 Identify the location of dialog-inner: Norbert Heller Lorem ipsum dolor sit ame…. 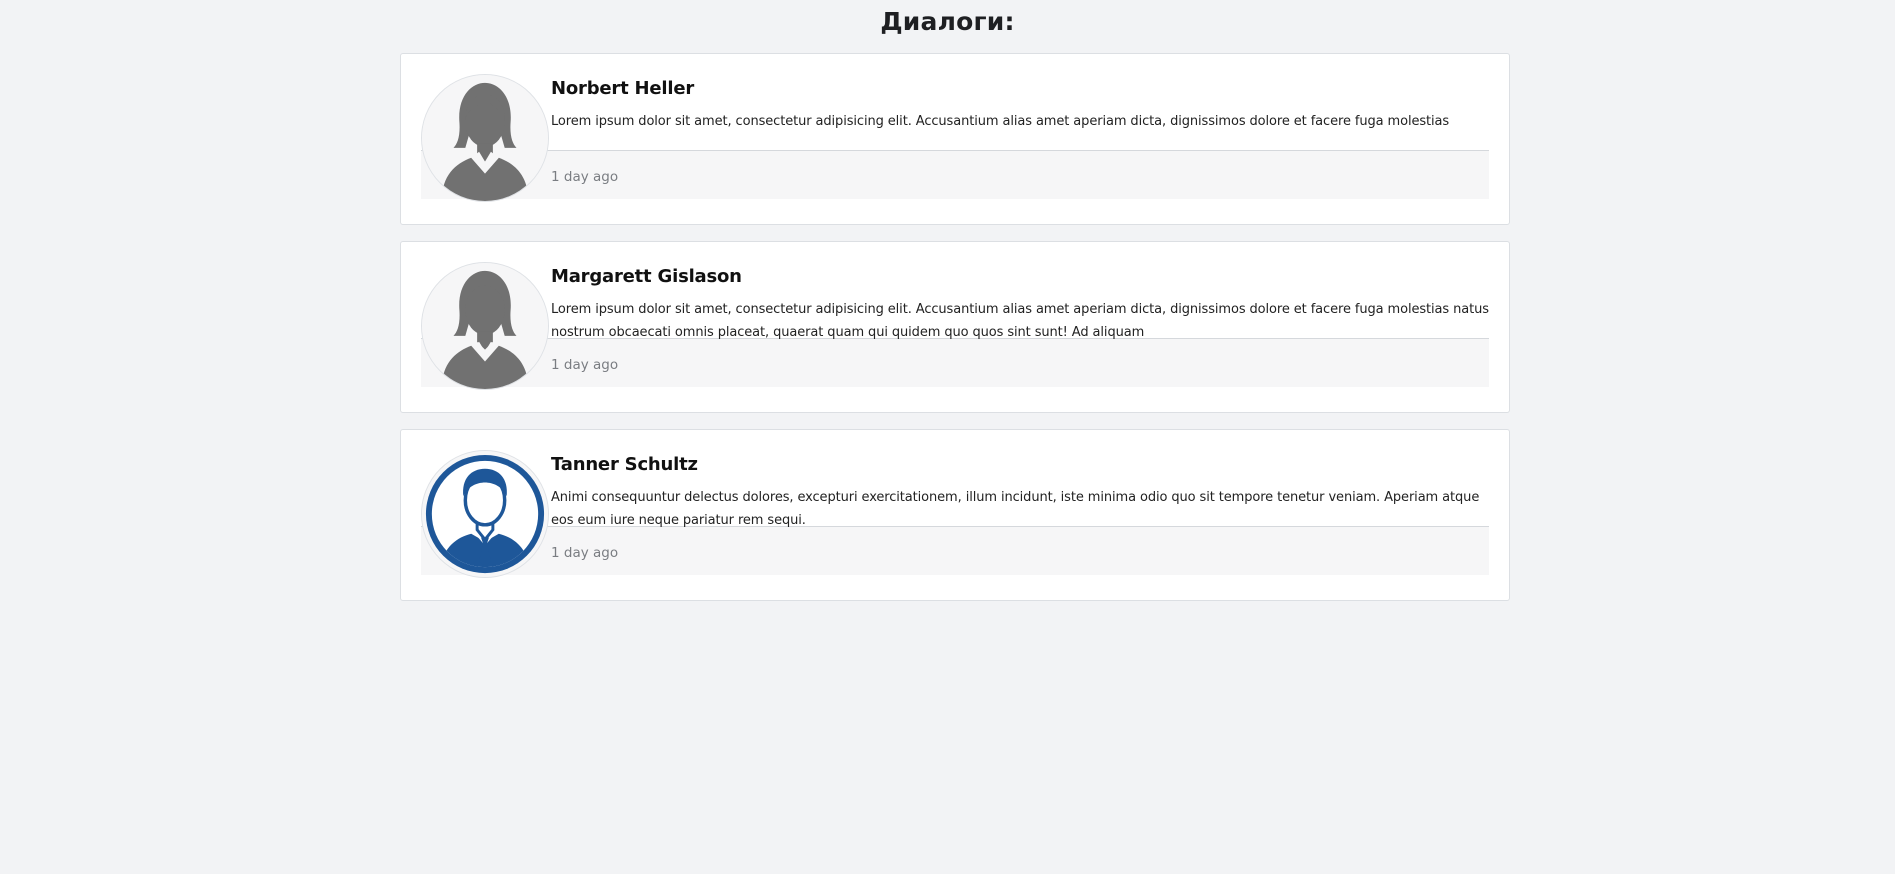
(955, 138).